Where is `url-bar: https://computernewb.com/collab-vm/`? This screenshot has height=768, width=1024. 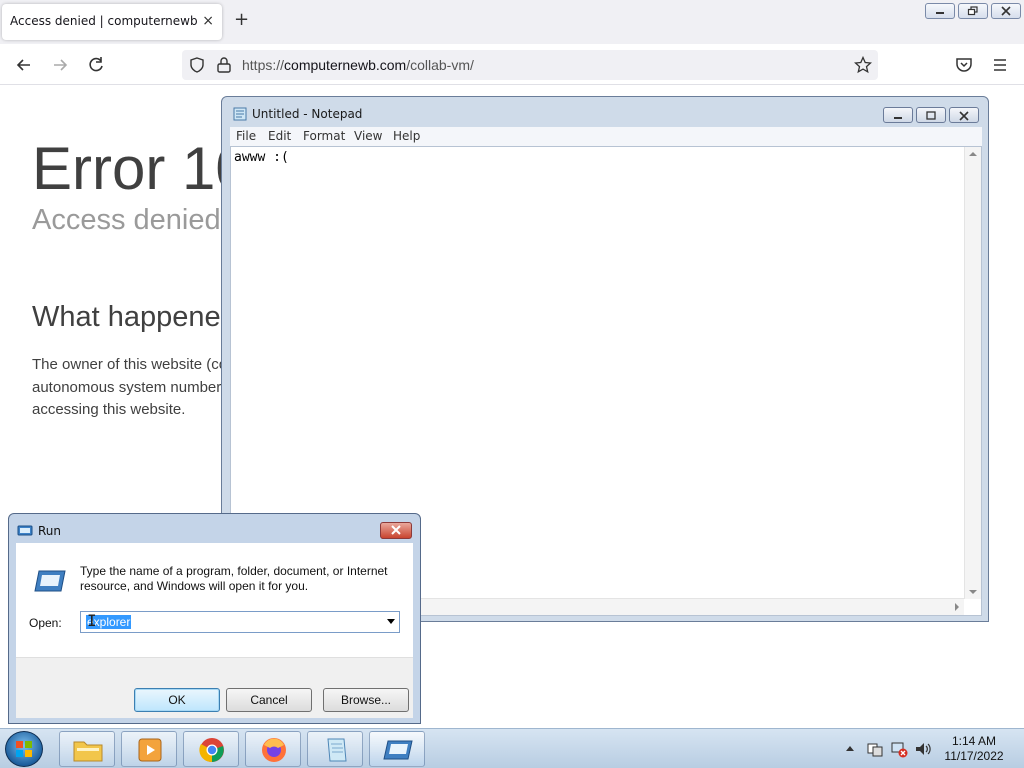
url-bar: https://computernewb.com/collab-vm/ is located at coordinates (530, 65).